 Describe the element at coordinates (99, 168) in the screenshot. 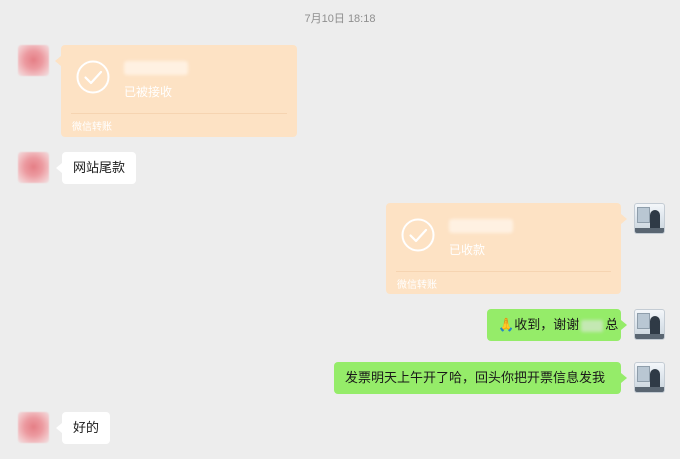

I see `message-bubble-received: 网站尾款` at that location.